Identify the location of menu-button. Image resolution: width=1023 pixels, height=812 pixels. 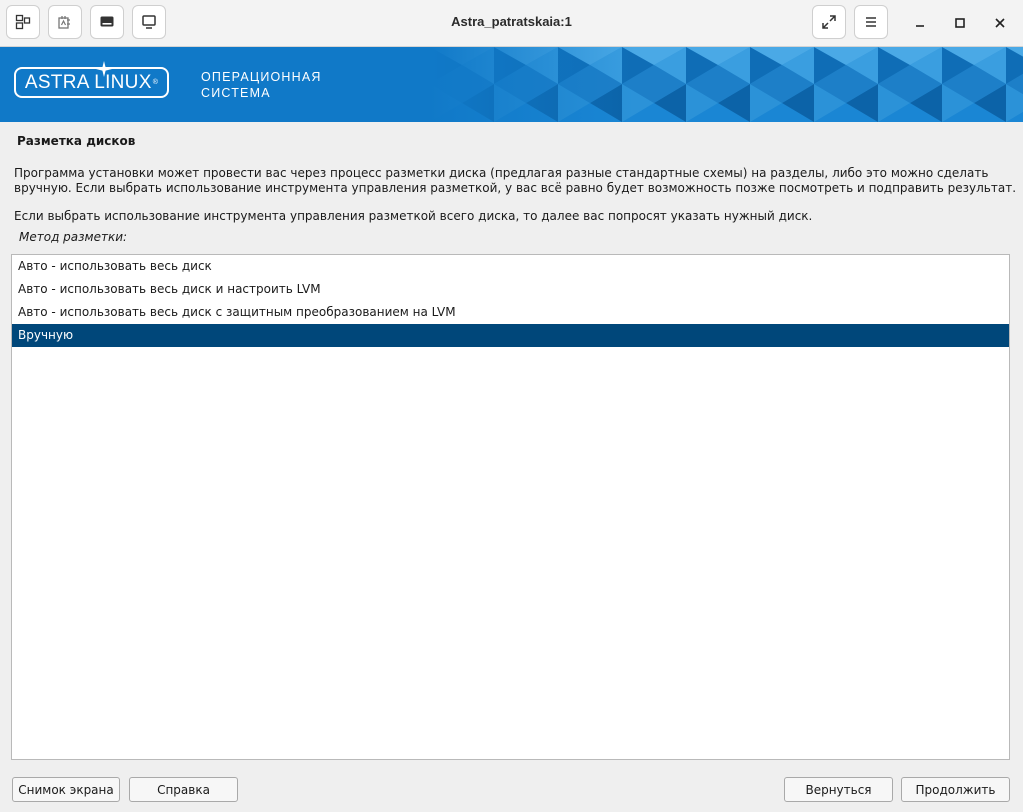
(871, 22).